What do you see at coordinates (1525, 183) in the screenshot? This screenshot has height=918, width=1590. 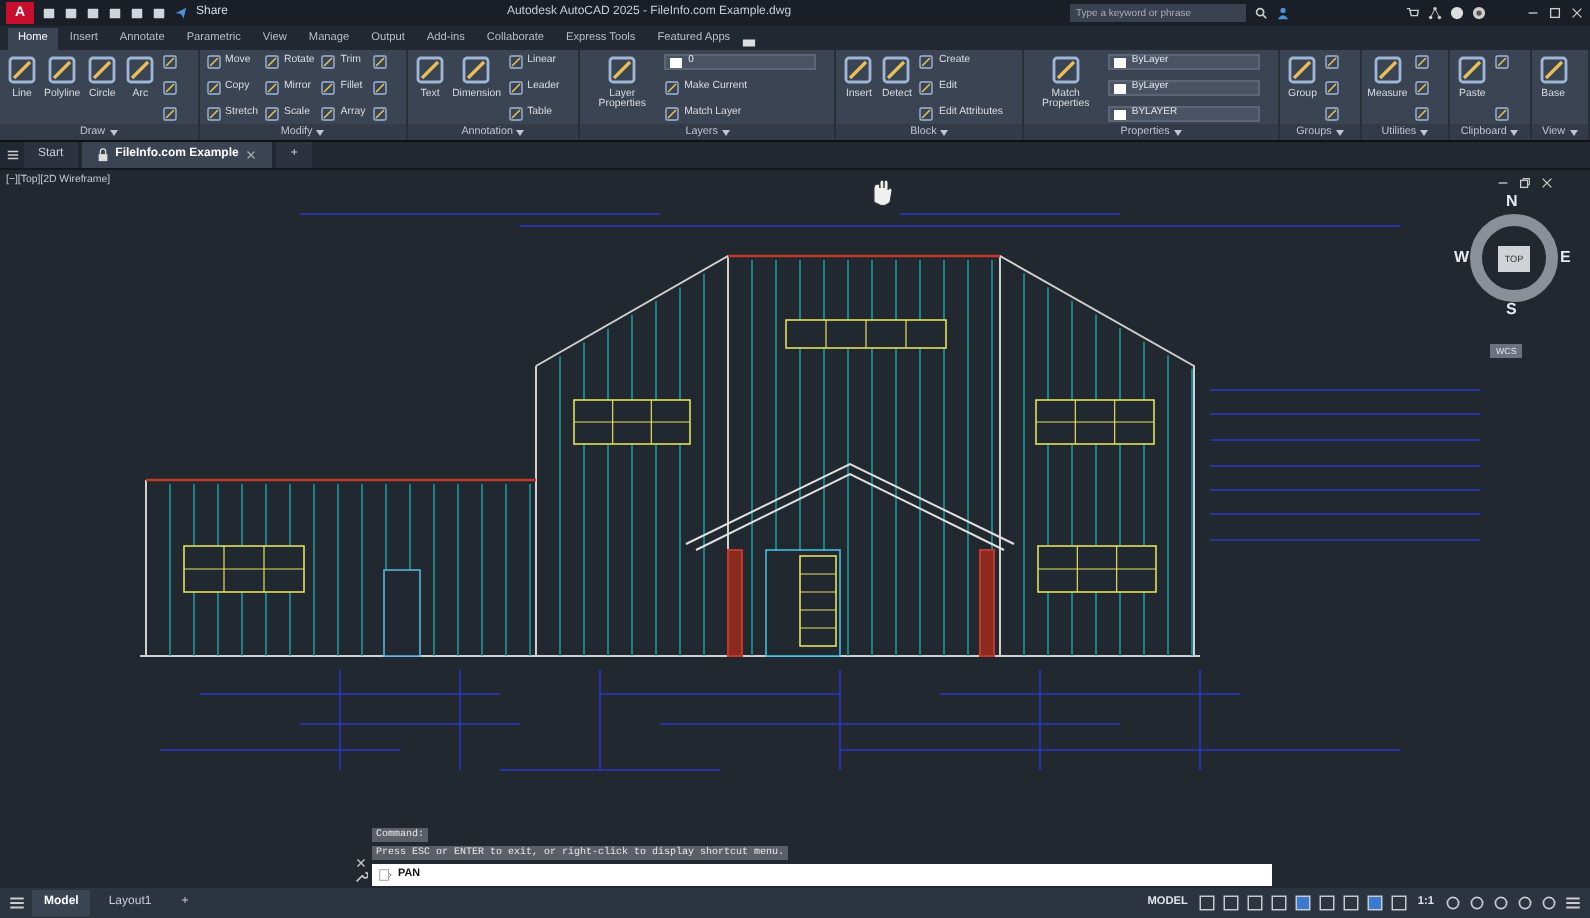 I see `restore-icon` at bounding box center [1525, 183].